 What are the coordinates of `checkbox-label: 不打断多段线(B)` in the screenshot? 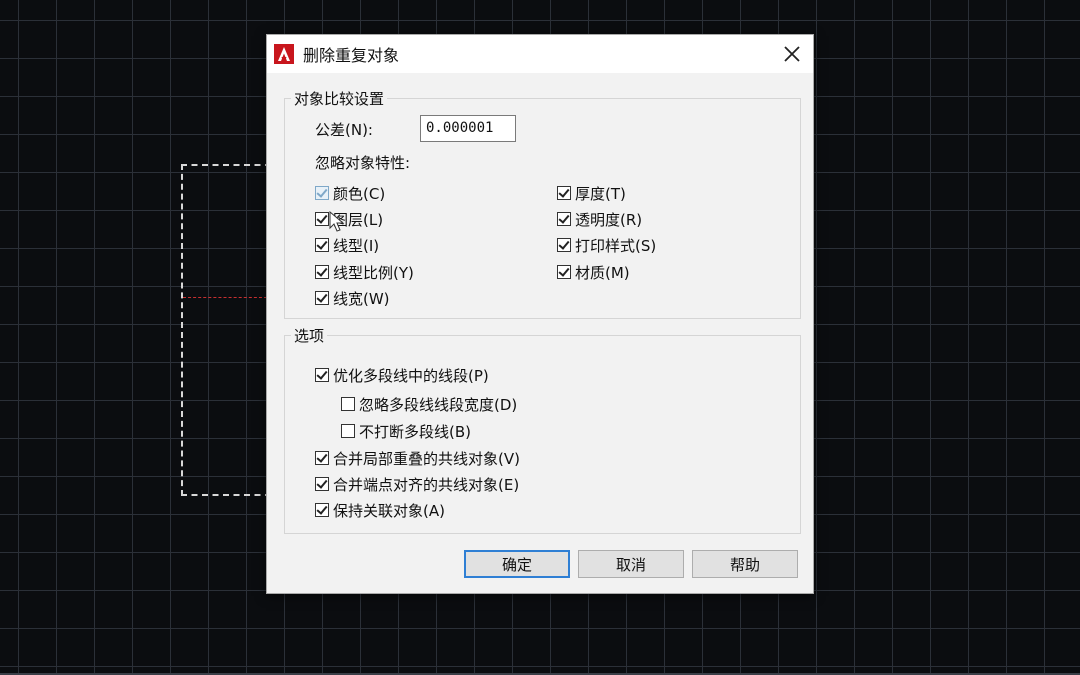 It's located at (415, 431).